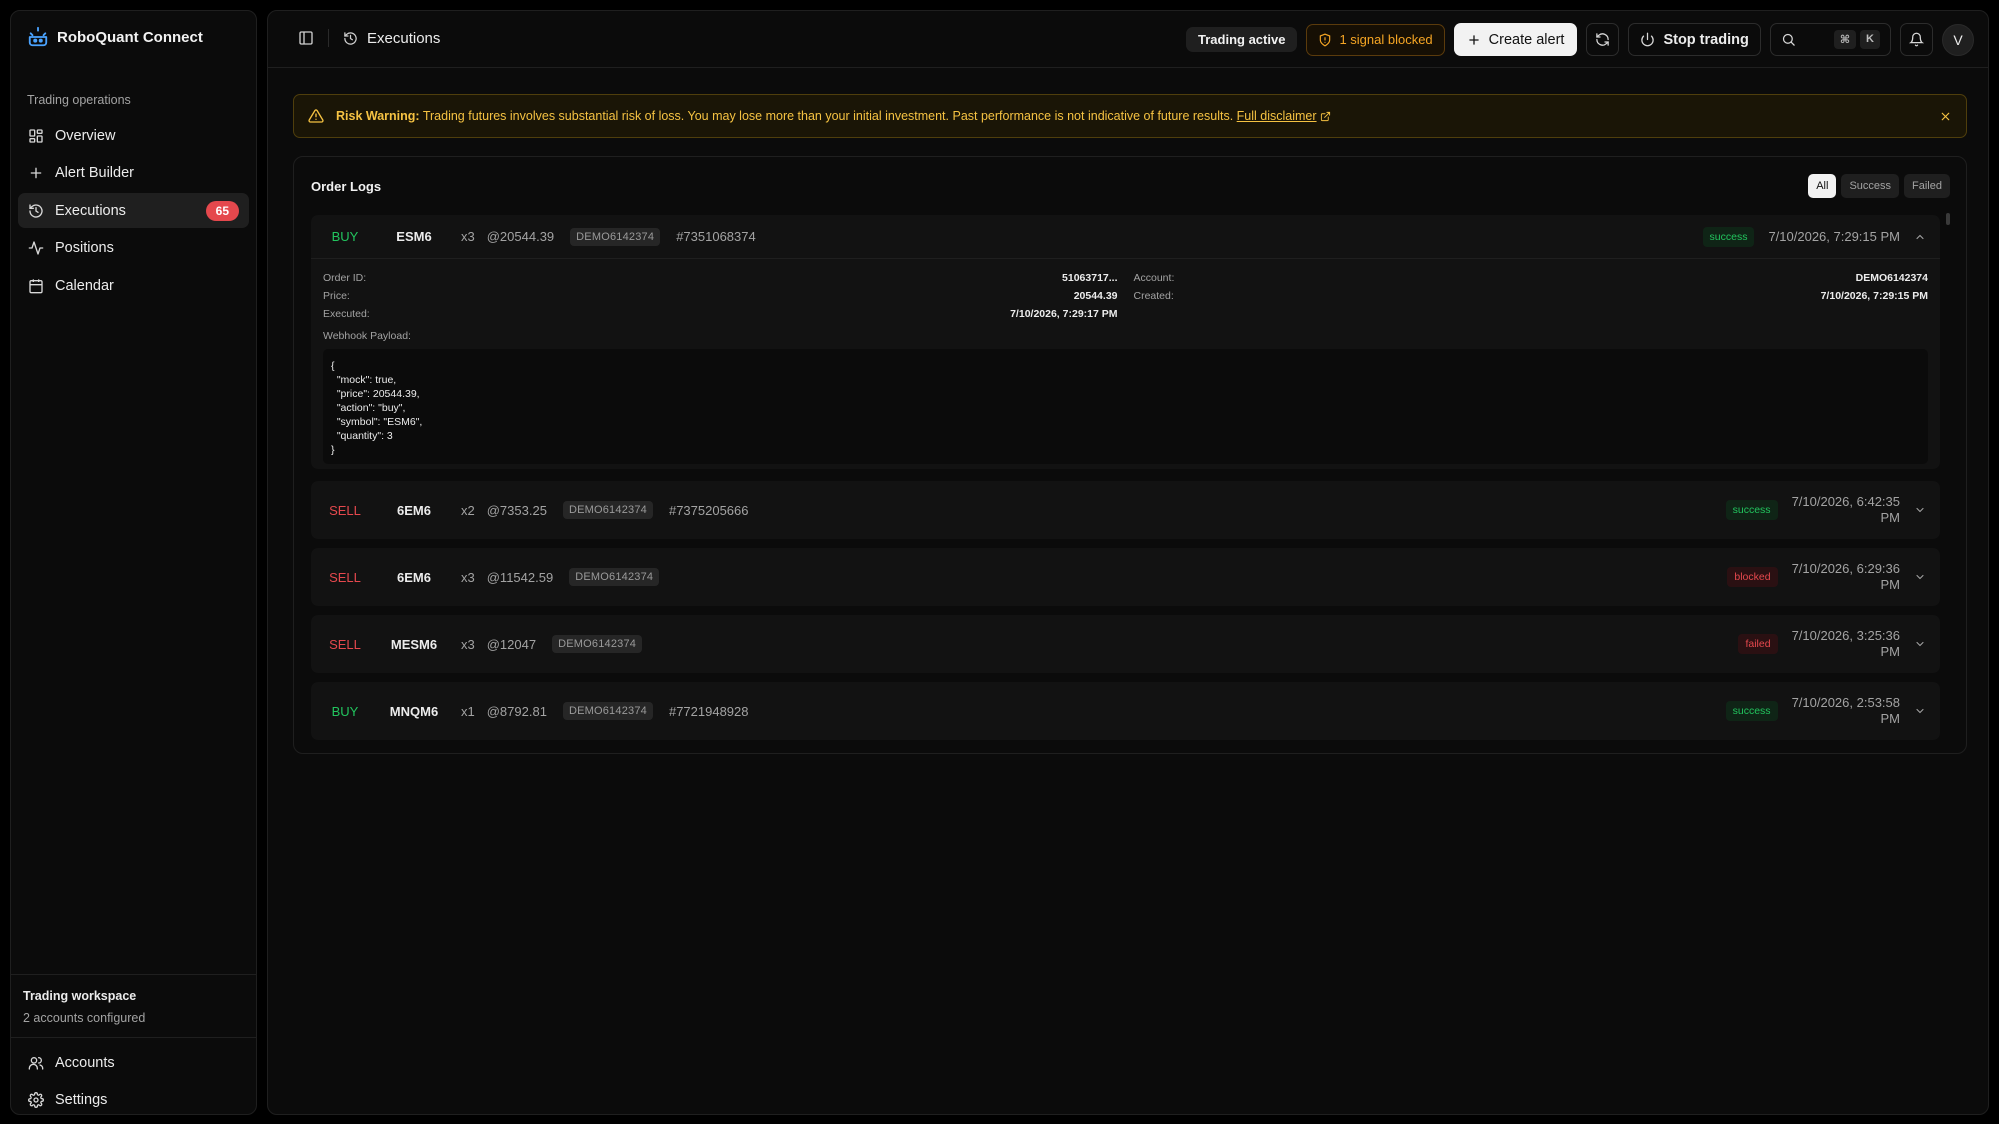 This screenshot has width=1999, height=1124. Describe the element at coordinates (36, 1100) in the screenshot. I see `gear-icon` at that location.